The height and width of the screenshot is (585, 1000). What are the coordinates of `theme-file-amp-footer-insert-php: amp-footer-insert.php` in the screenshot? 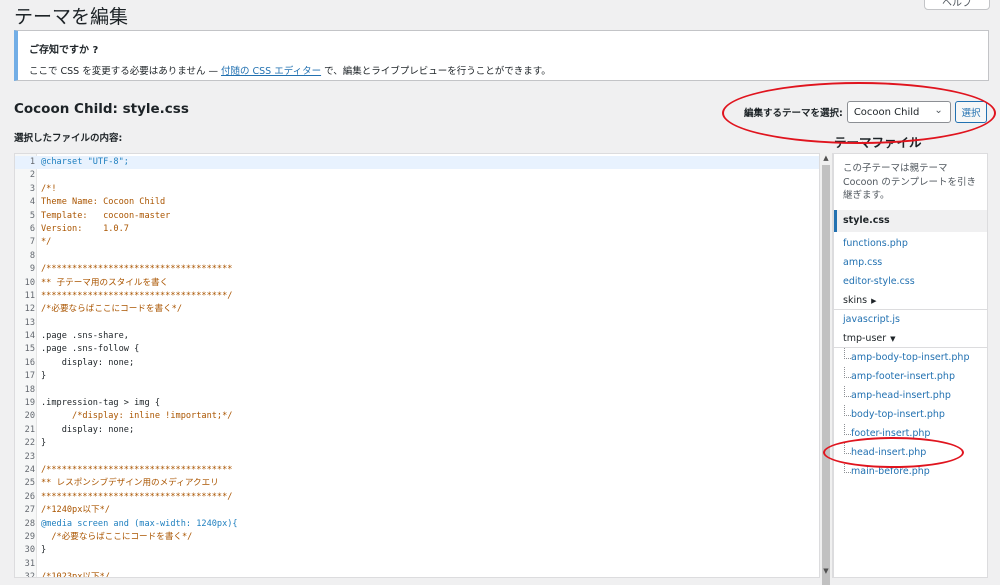 It's located at (910, 376).